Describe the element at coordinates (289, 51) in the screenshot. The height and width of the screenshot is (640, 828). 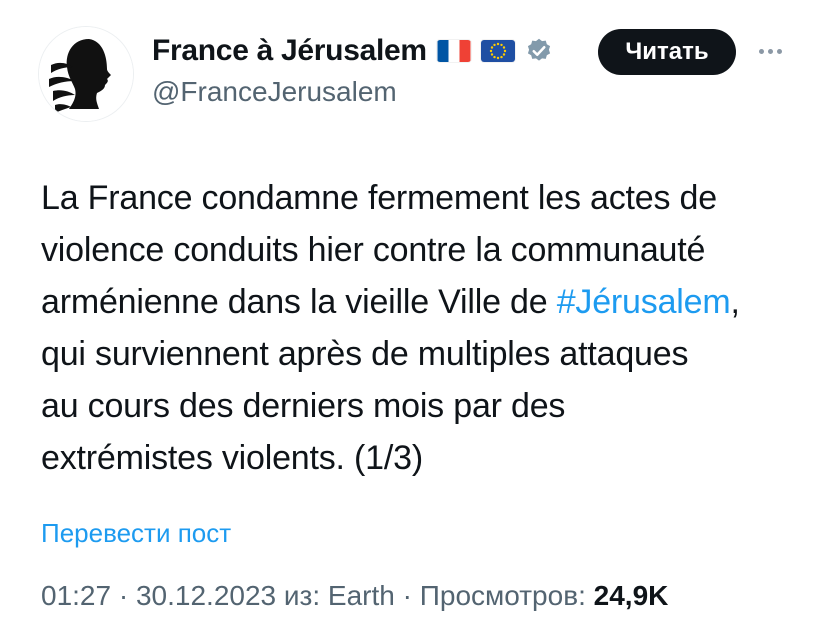
I see `author-display-name: France à Jérusalem` at that location.